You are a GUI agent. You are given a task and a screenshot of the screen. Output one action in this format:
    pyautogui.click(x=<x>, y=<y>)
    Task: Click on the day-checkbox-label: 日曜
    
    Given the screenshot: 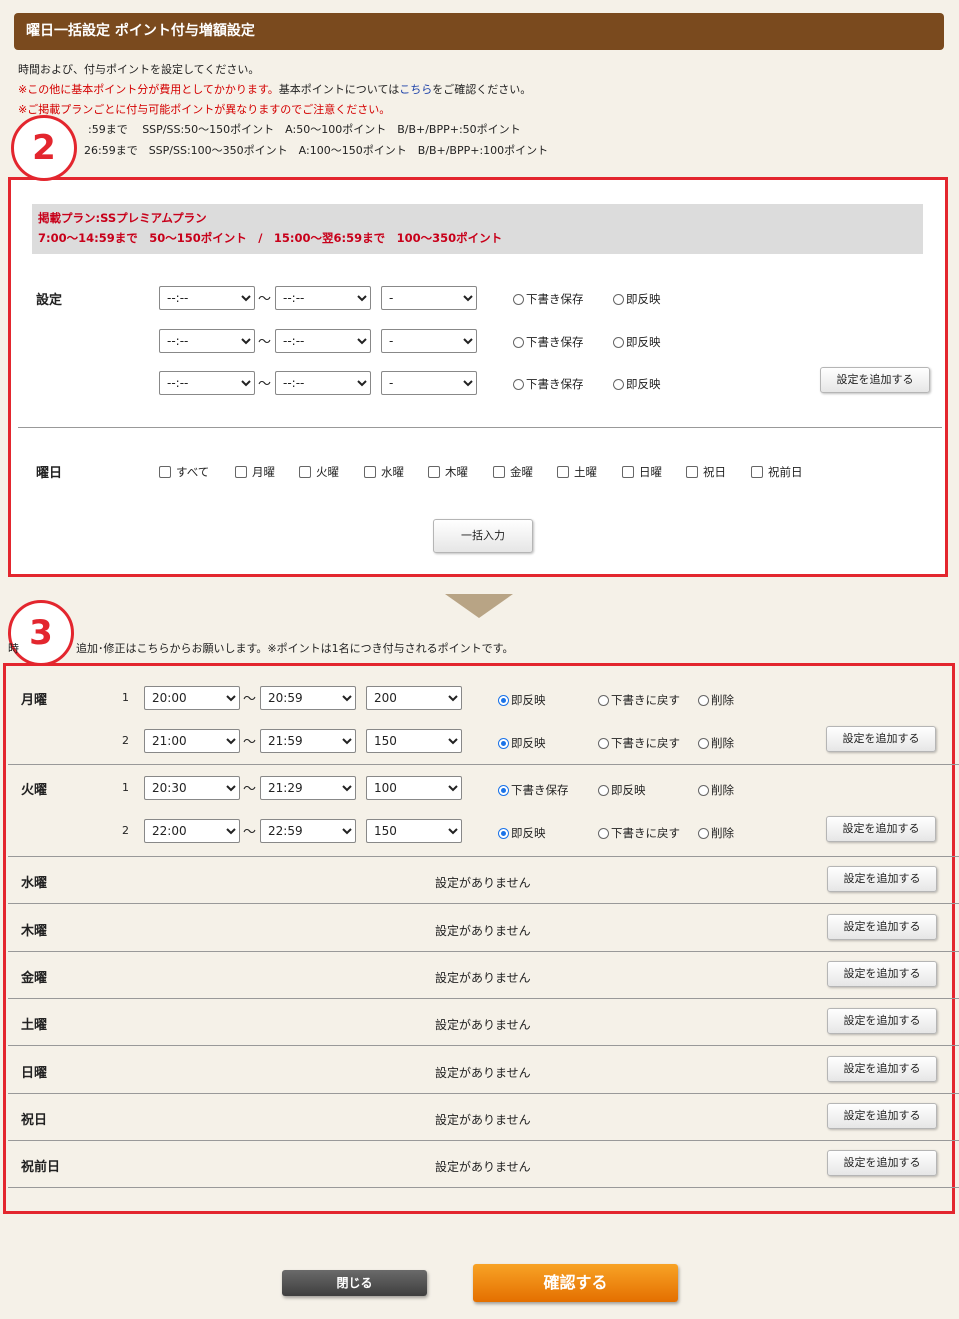 What is the action you would take?
    pyautogui.click(x=650, y=472)
    